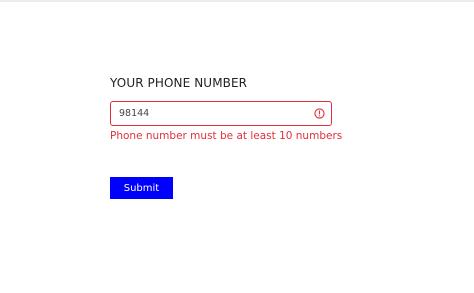 Image resolution: width=474 pixels, height=293 pixels. I want to click on error-circle-icon, so click(319, 113).